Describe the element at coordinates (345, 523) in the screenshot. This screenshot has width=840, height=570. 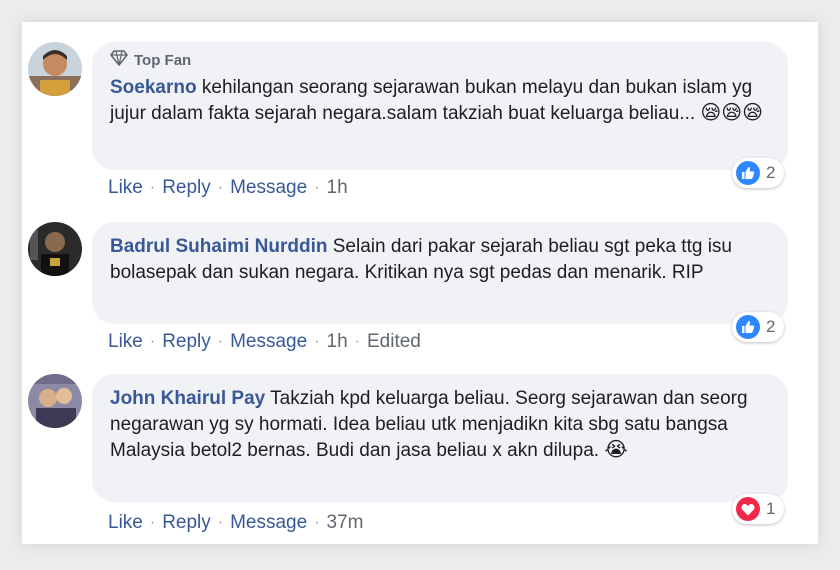
I see `timestamp: 37m` at that location.